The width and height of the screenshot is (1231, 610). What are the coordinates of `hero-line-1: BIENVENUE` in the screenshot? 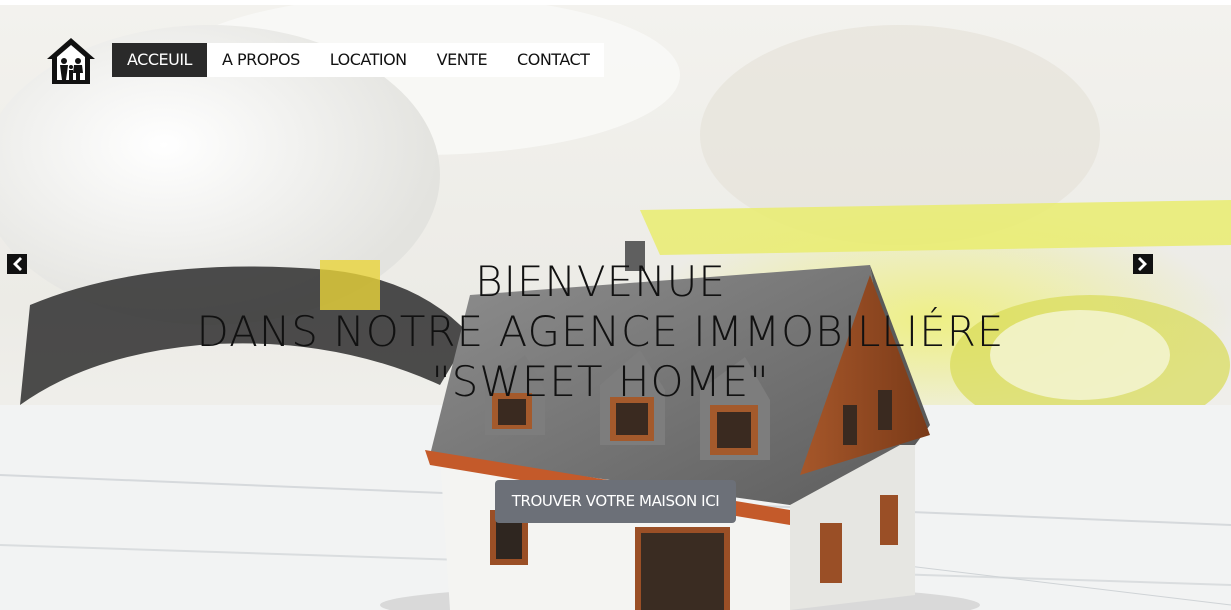 It's located at (600, 281).